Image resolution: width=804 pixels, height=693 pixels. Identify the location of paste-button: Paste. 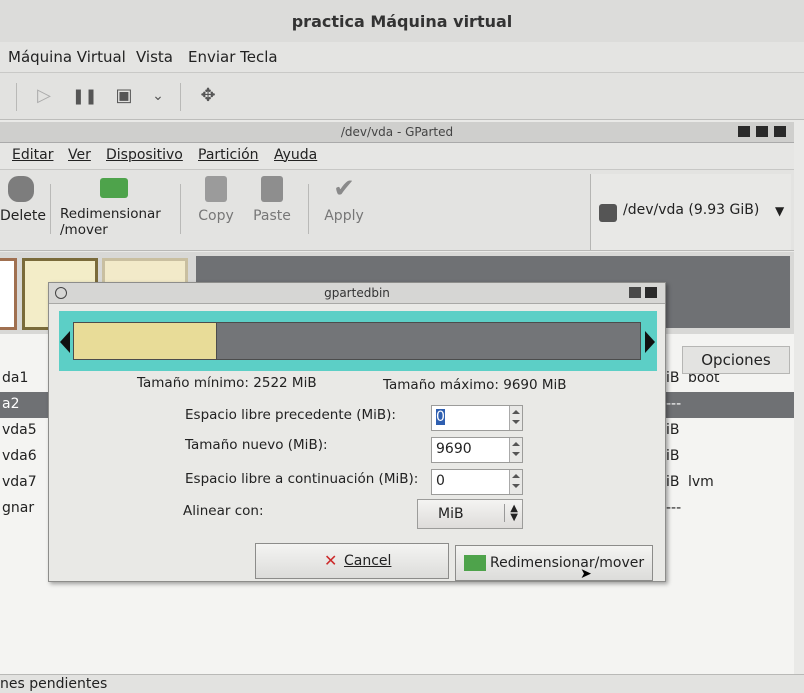
(272, 200).